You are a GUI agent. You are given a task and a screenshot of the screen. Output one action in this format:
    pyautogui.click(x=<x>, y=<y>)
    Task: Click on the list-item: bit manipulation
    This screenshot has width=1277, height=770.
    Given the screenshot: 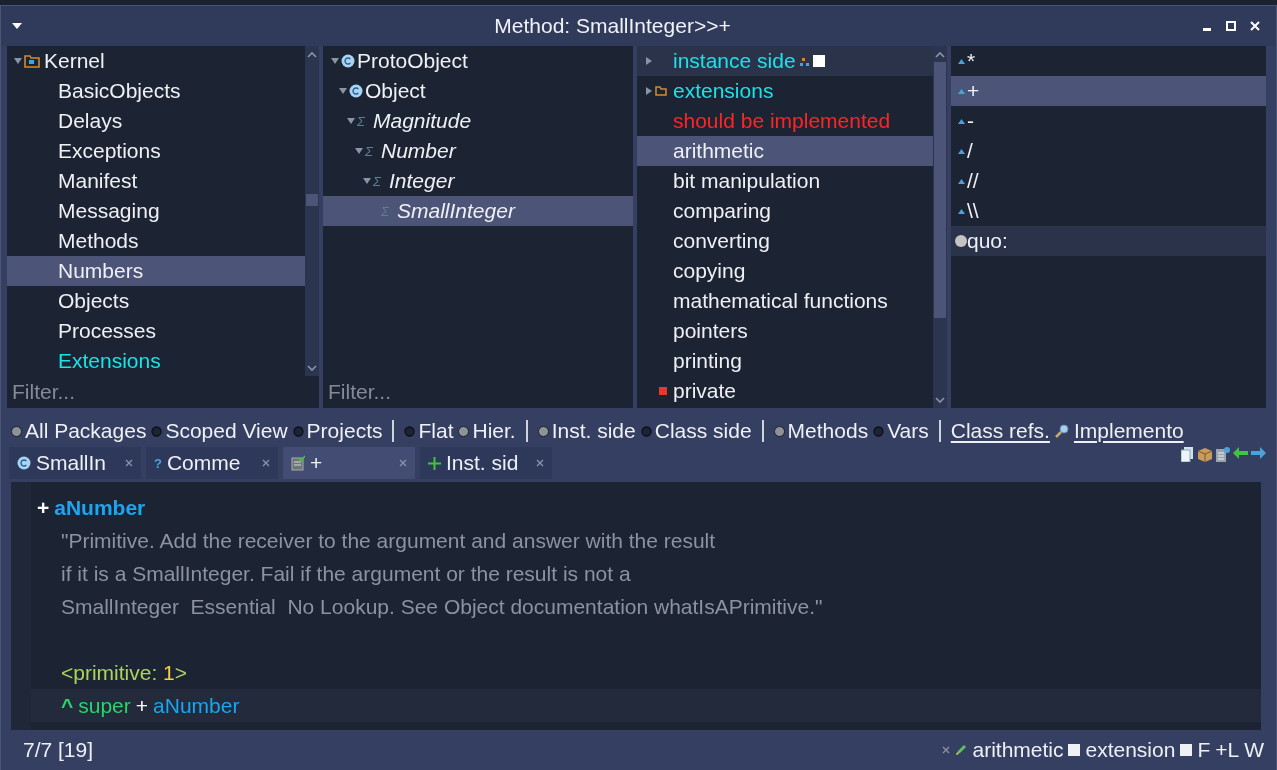 What is the action you would take?
    pyautogui.click(x=785, y=181)
    